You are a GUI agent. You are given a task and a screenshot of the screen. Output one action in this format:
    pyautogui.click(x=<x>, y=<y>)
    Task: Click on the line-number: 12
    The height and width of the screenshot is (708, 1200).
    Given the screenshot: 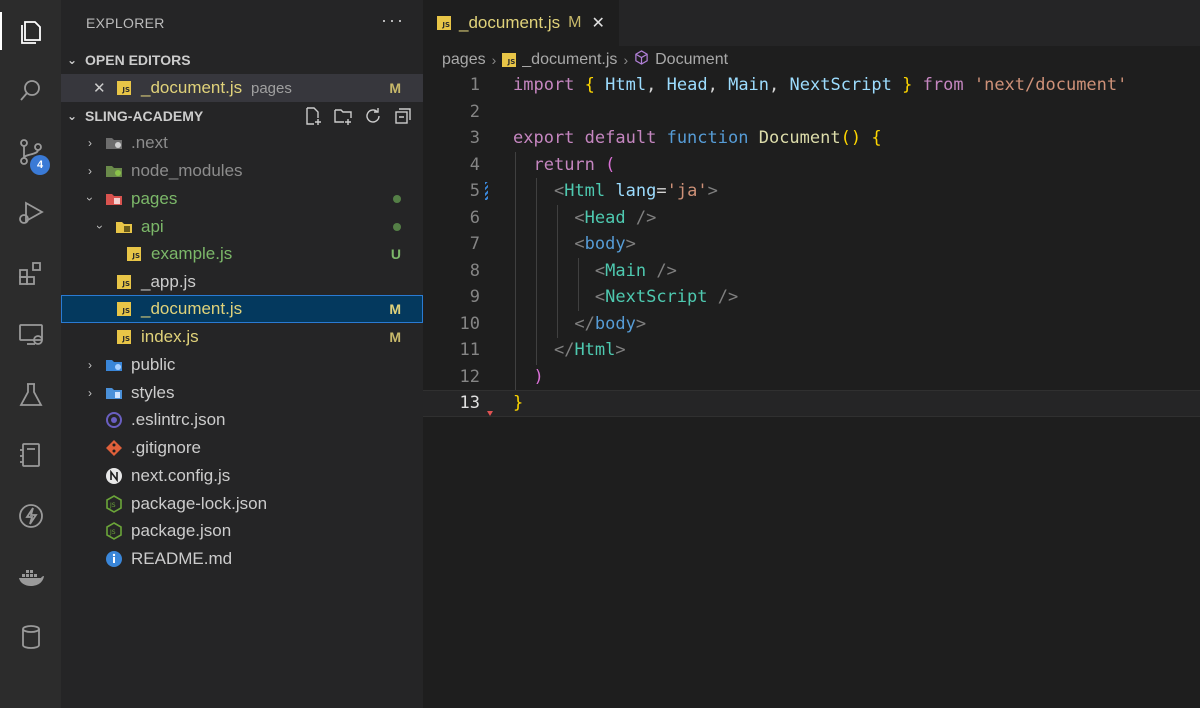 What is the action you would take?
    pyautogui.click(x=469, y=376)
    